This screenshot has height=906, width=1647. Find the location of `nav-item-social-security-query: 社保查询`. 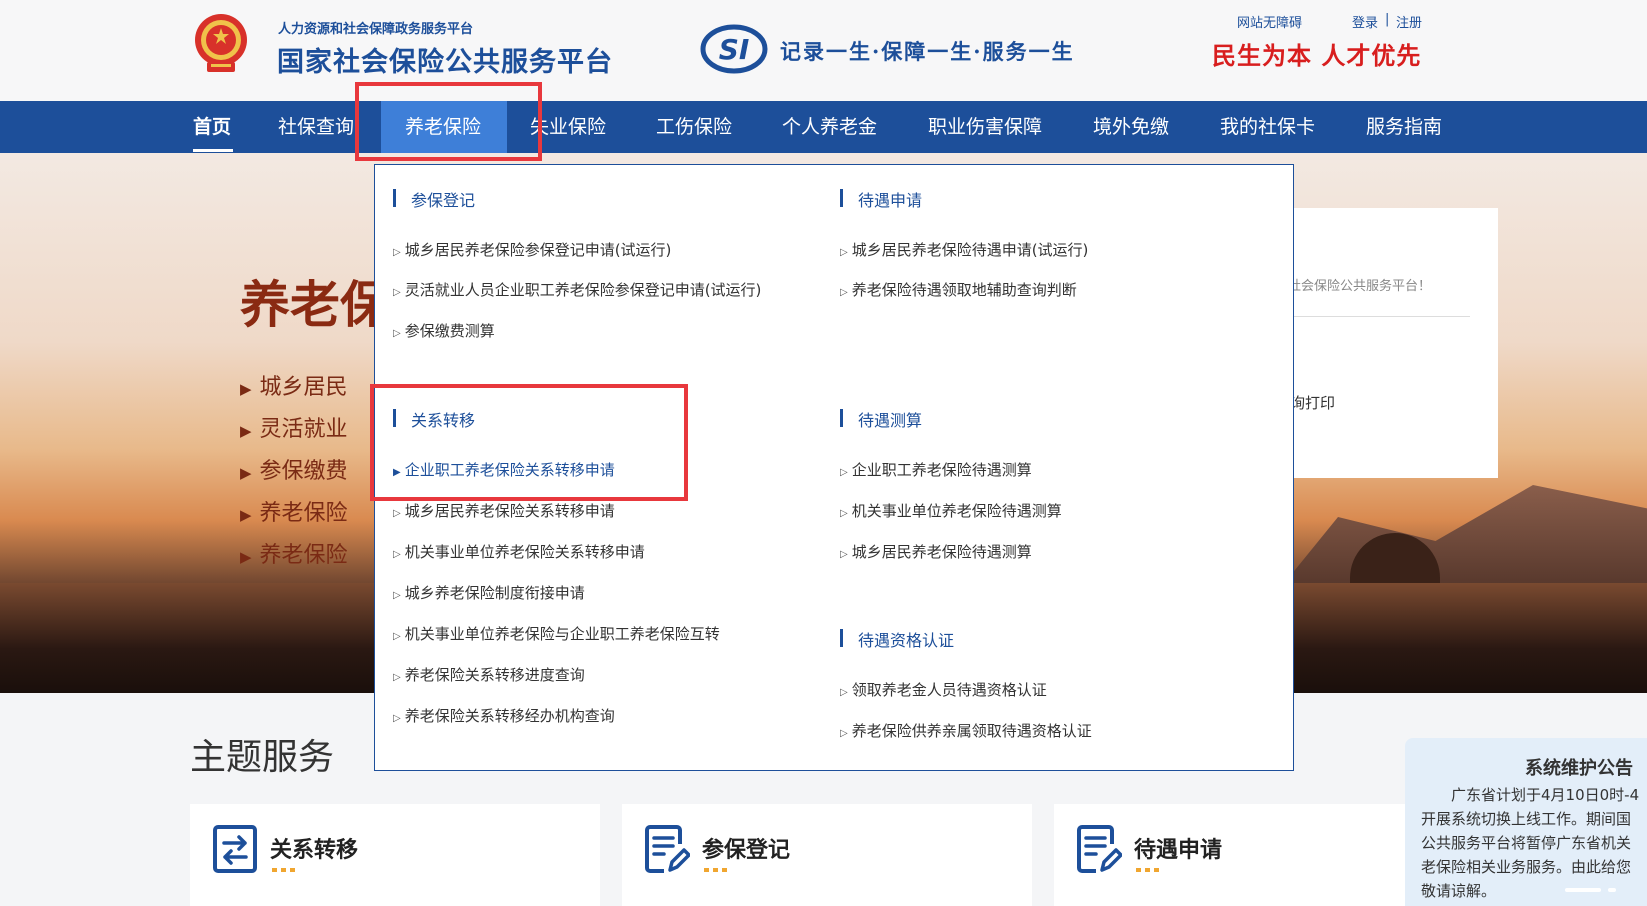

nav-item-social-security-query: 社保查询 is located at coordinates (316, 127).